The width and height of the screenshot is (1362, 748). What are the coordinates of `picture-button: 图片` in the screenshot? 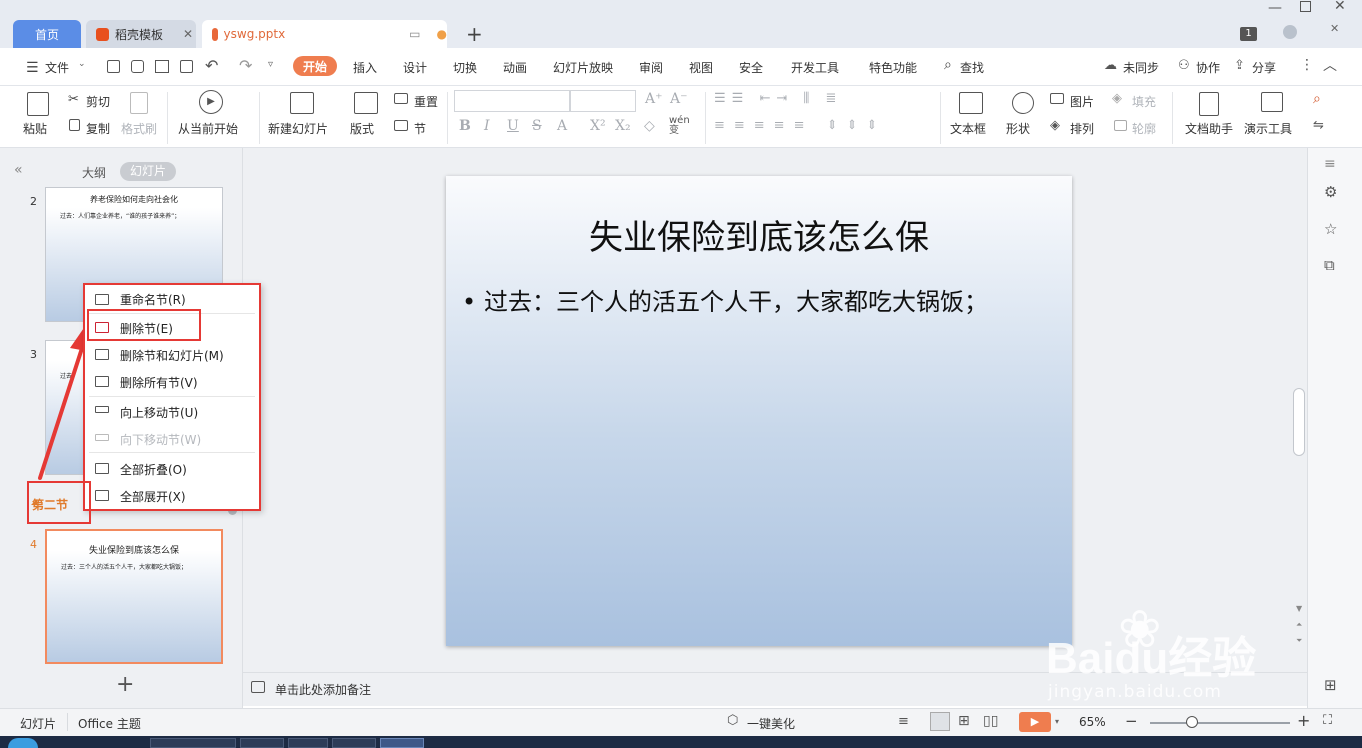 It's located at (1082, 101).